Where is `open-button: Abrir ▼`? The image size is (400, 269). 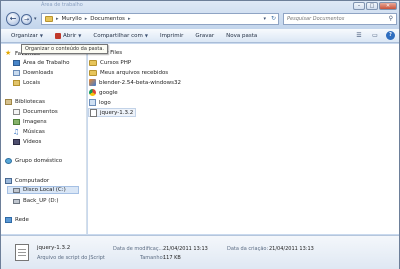
open-button: Abrir ▼ is located at coordinates (68, 36).